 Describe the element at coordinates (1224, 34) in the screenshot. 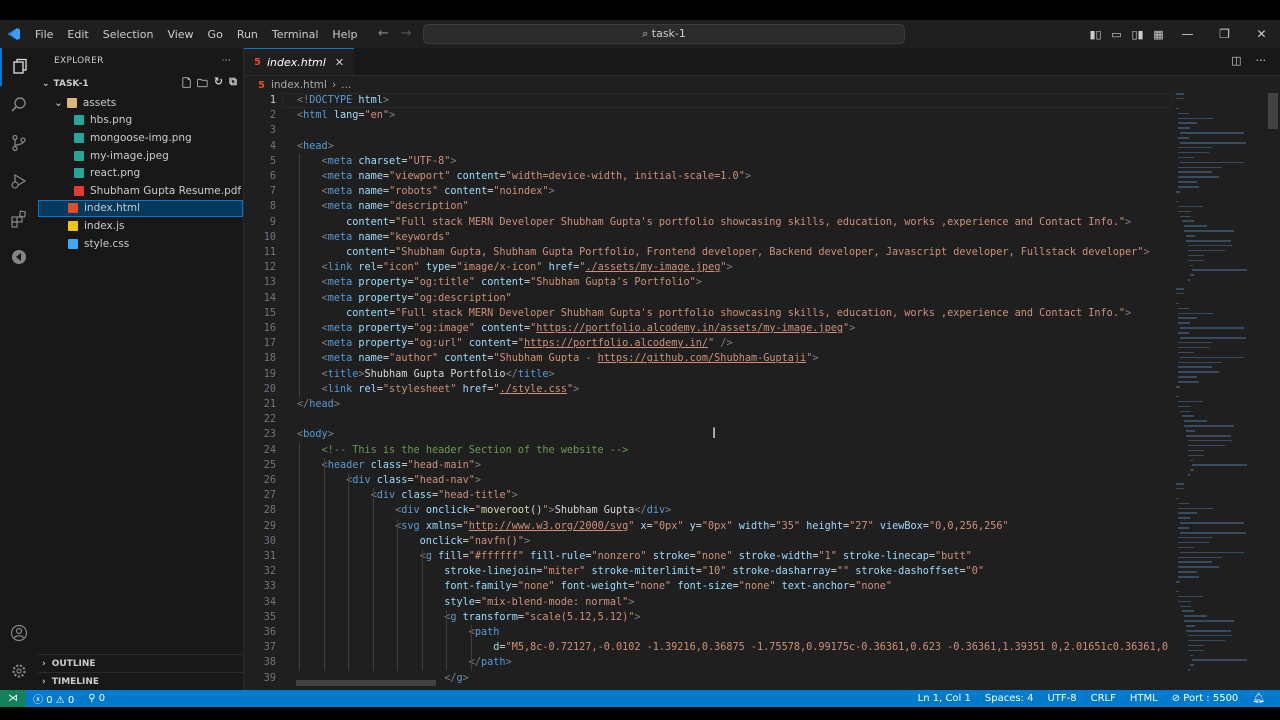

I see `restore-icon: ❐` at that location.